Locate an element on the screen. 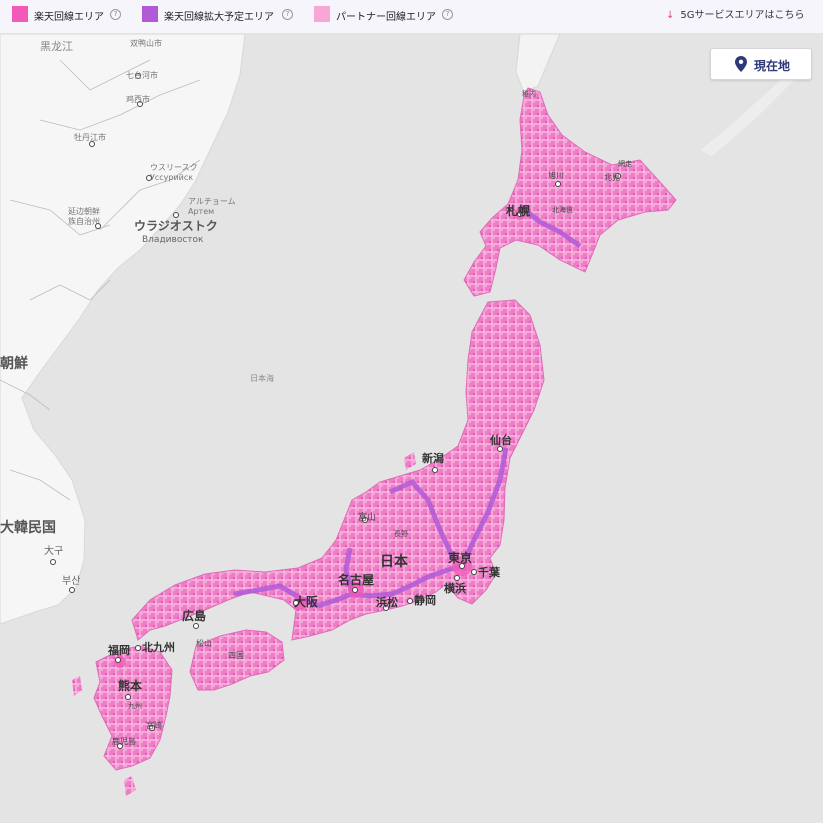 Image resolution: width=823 pixels, height=823 pixels. map-label-shizuoka: 静岡 is located at coordinates (425, 600).